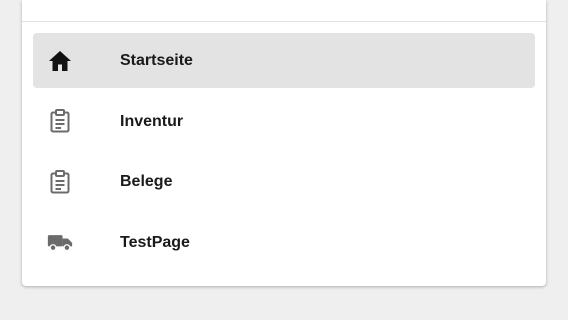 This screenshot has height=320, width=568. I want to click on home-icon, so click(60, 61).